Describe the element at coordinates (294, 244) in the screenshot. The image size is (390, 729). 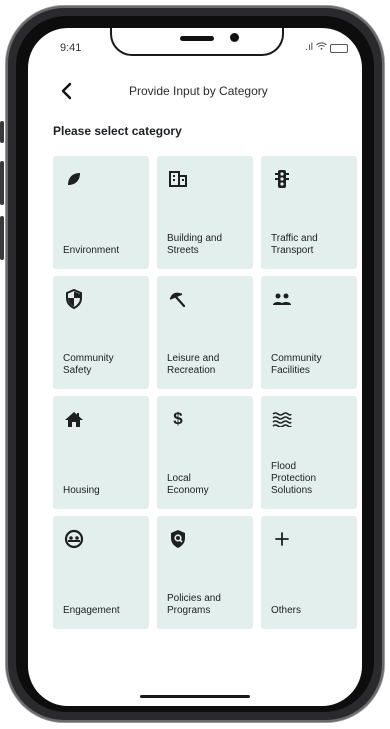
I see `category-label: Traffic and Transport` at that location.